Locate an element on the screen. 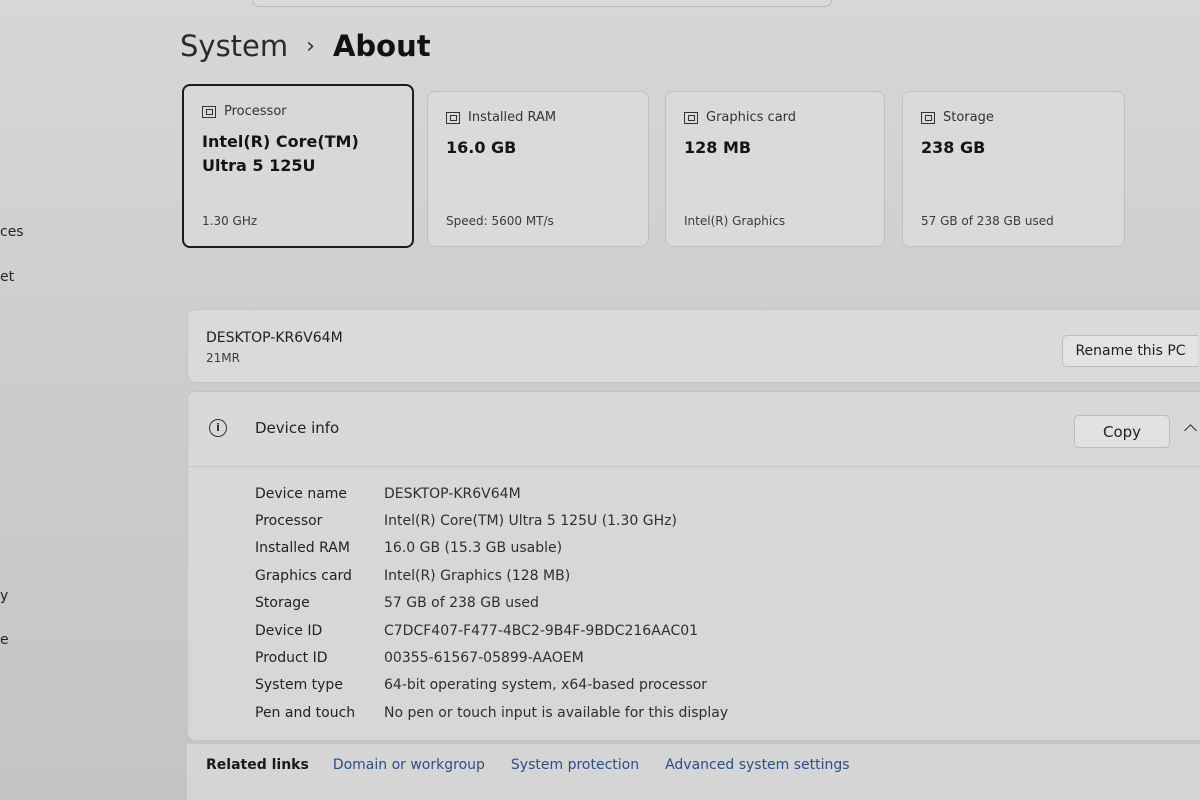 The image size is (1200, 800). spec-label-installed-ram: Installed RAM is located at coordinates (302, 548).